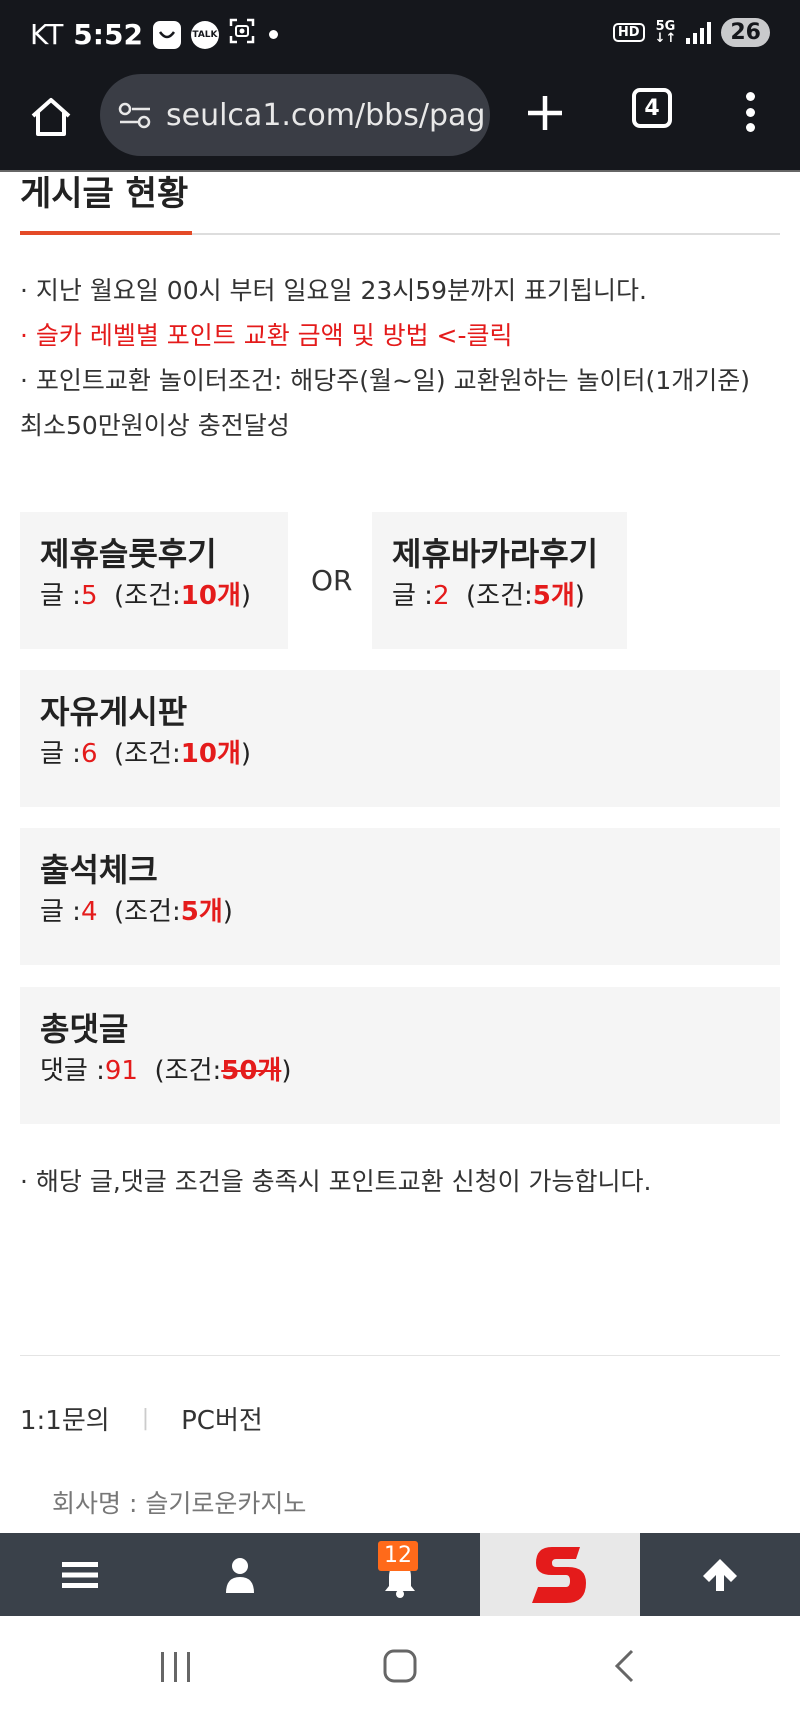 This screenshot has height=1716, width=800. I want to click on card-stat: 글 :2 (조건:5개), so click(499, 596).